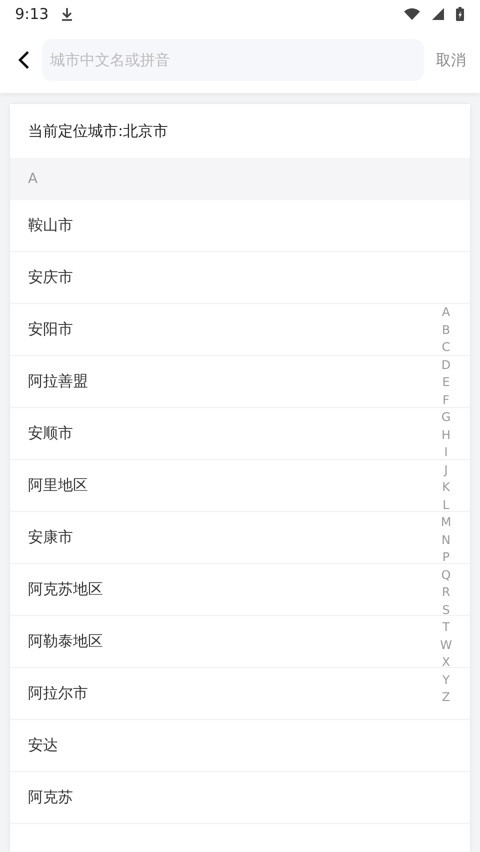 The height and width of the screenshot is (852, 480). What do you see at coordinates (24, 60) in the screenshot?
I see `back-icon` at bounding box center [24, 60].